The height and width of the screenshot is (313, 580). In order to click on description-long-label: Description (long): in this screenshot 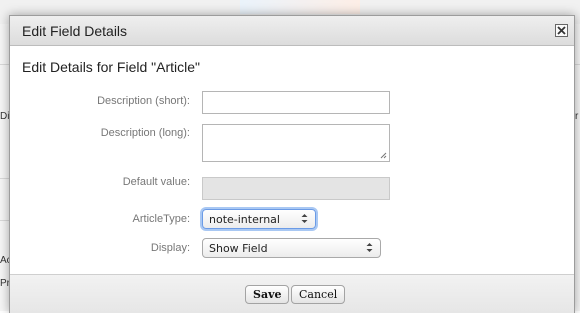, I will do `click(145, 133)`.